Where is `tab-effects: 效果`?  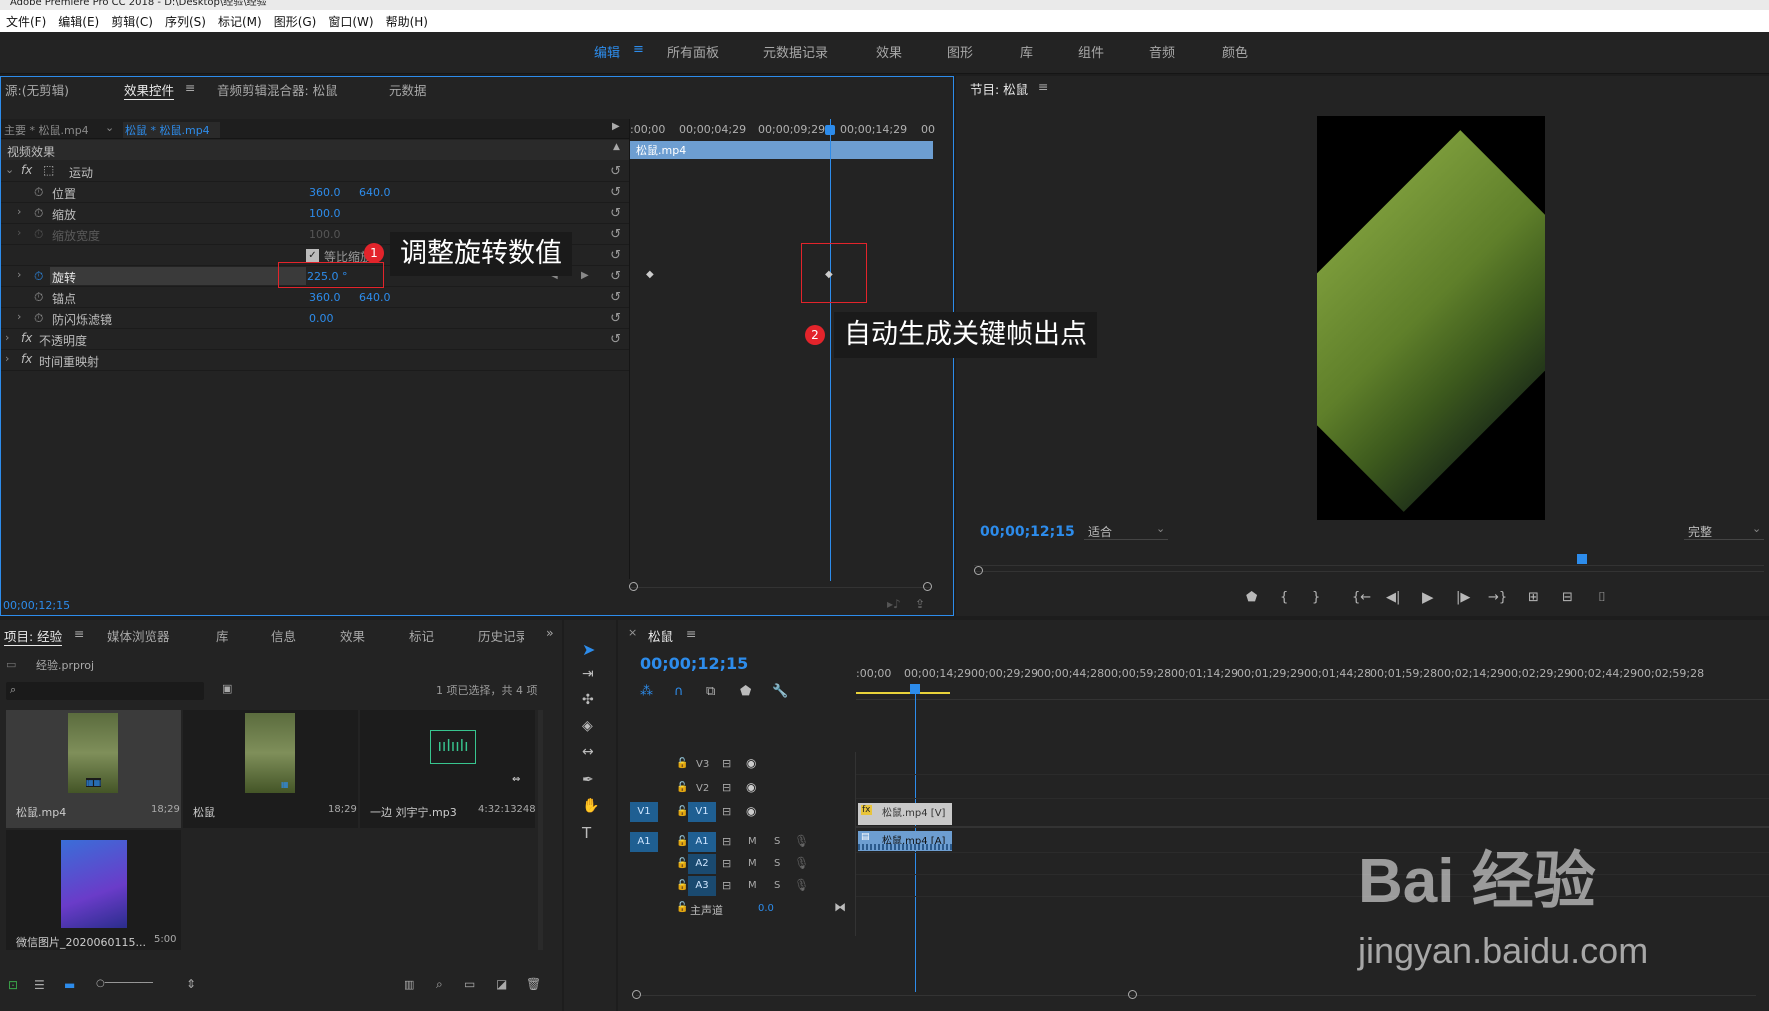 tab-effects: 效果 is located at coordinates (352, 635).